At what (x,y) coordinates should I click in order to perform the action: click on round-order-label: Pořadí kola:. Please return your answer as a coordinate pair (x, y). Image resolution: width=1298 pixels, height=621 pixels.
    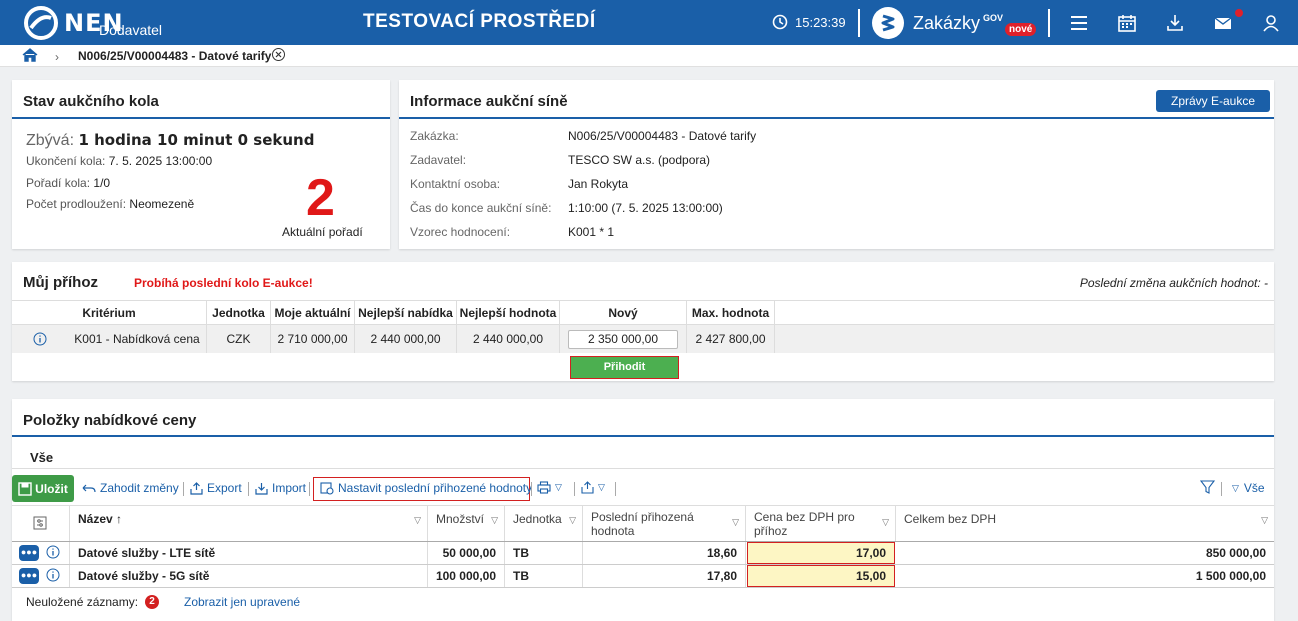
    Looking at the image, I should click on (58, 183).